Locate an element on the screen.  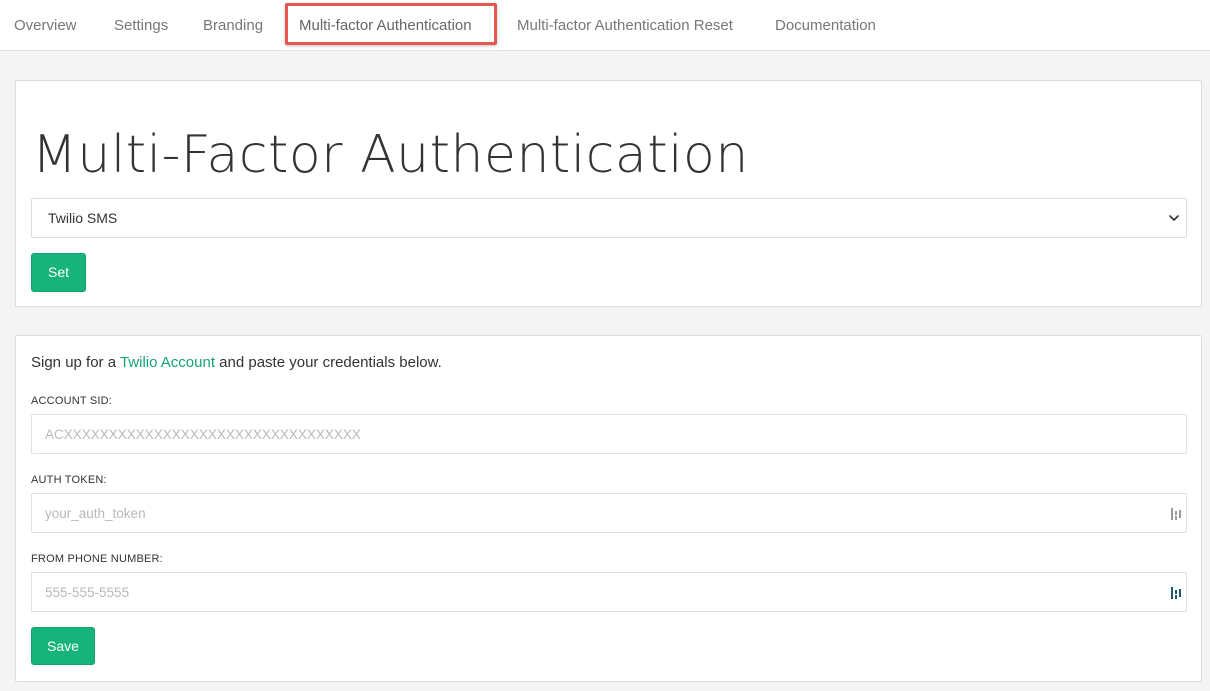
account-sid-input: ACXXXXXXXXXXXXXXXXXXXXXXXXXXXXXXXXX is located at coordinates (609, 434).